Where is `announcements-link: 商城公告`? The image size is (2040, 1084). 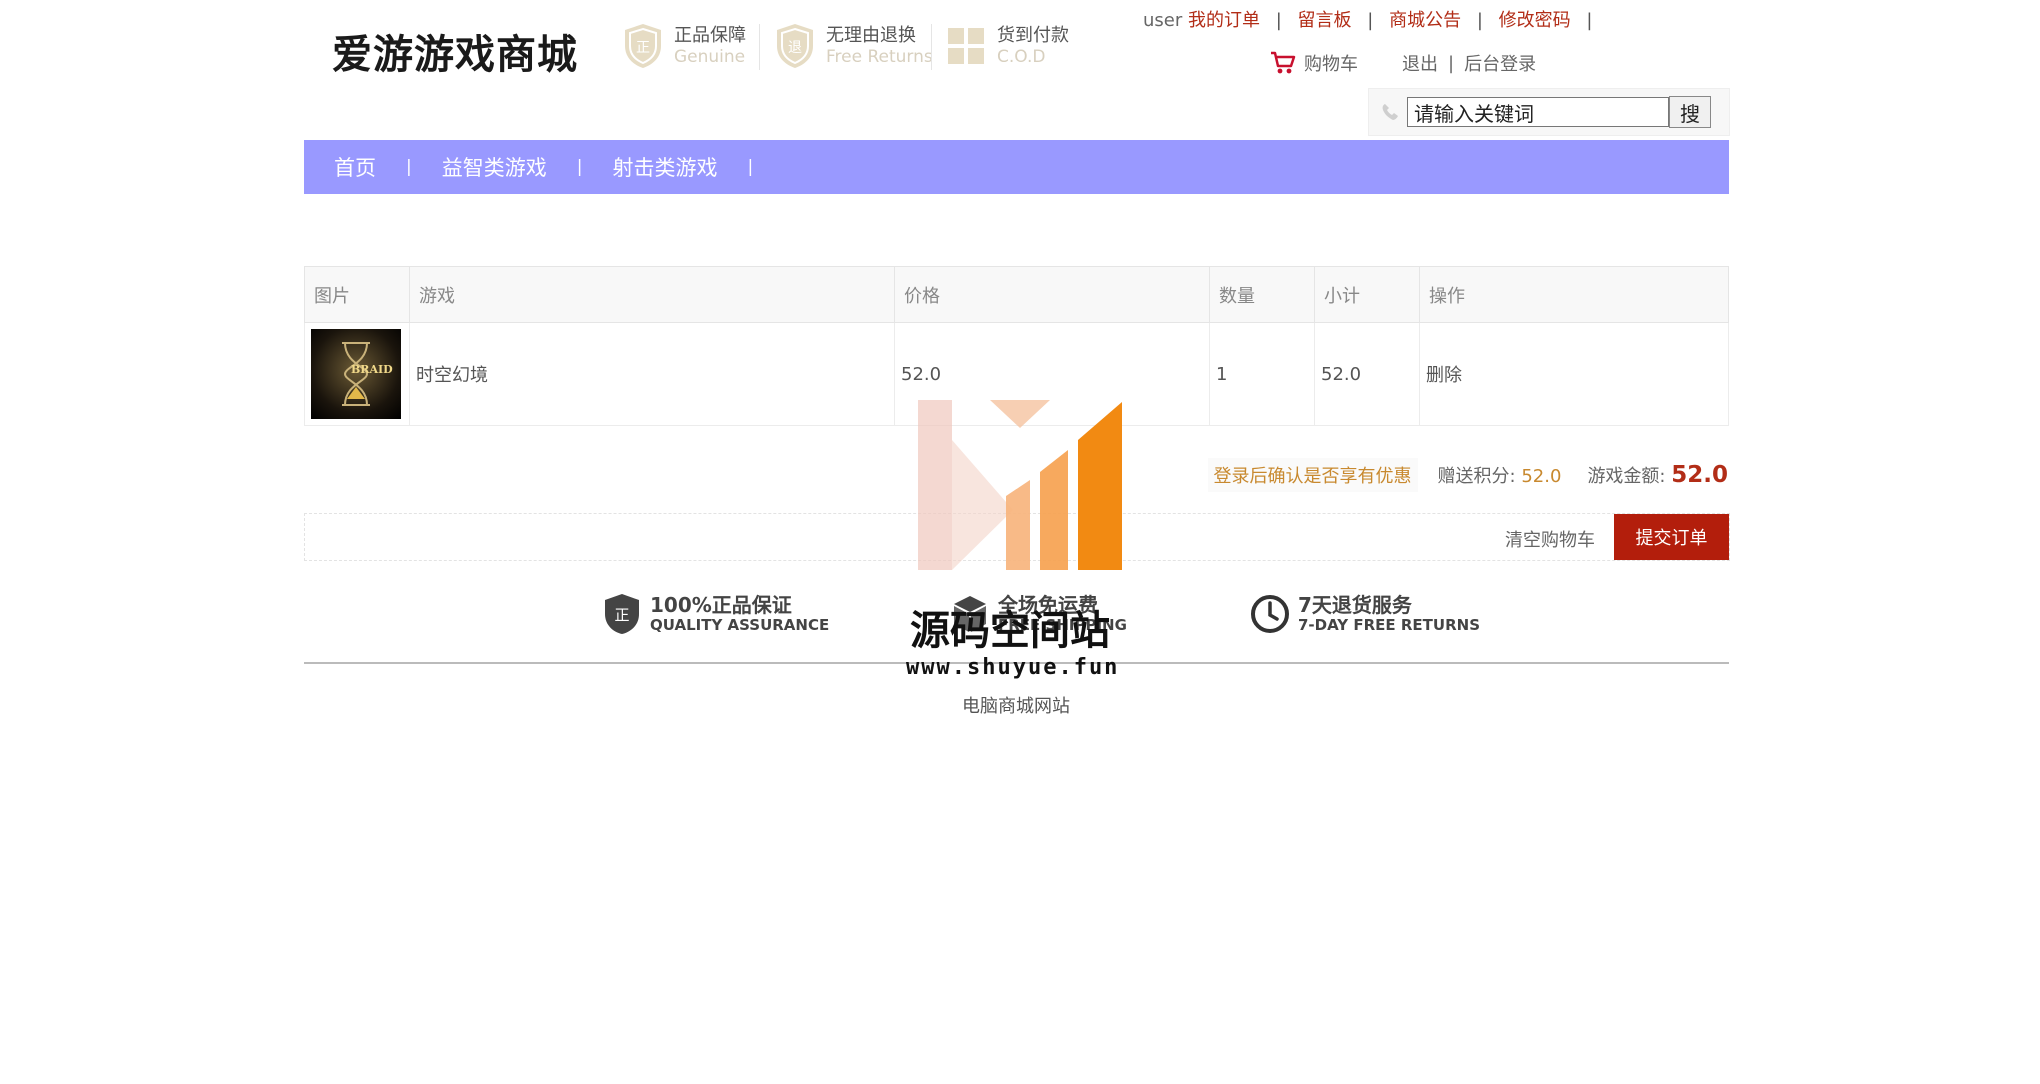
announcements-link: 商城公告 is located at coordinates (1425, 20).